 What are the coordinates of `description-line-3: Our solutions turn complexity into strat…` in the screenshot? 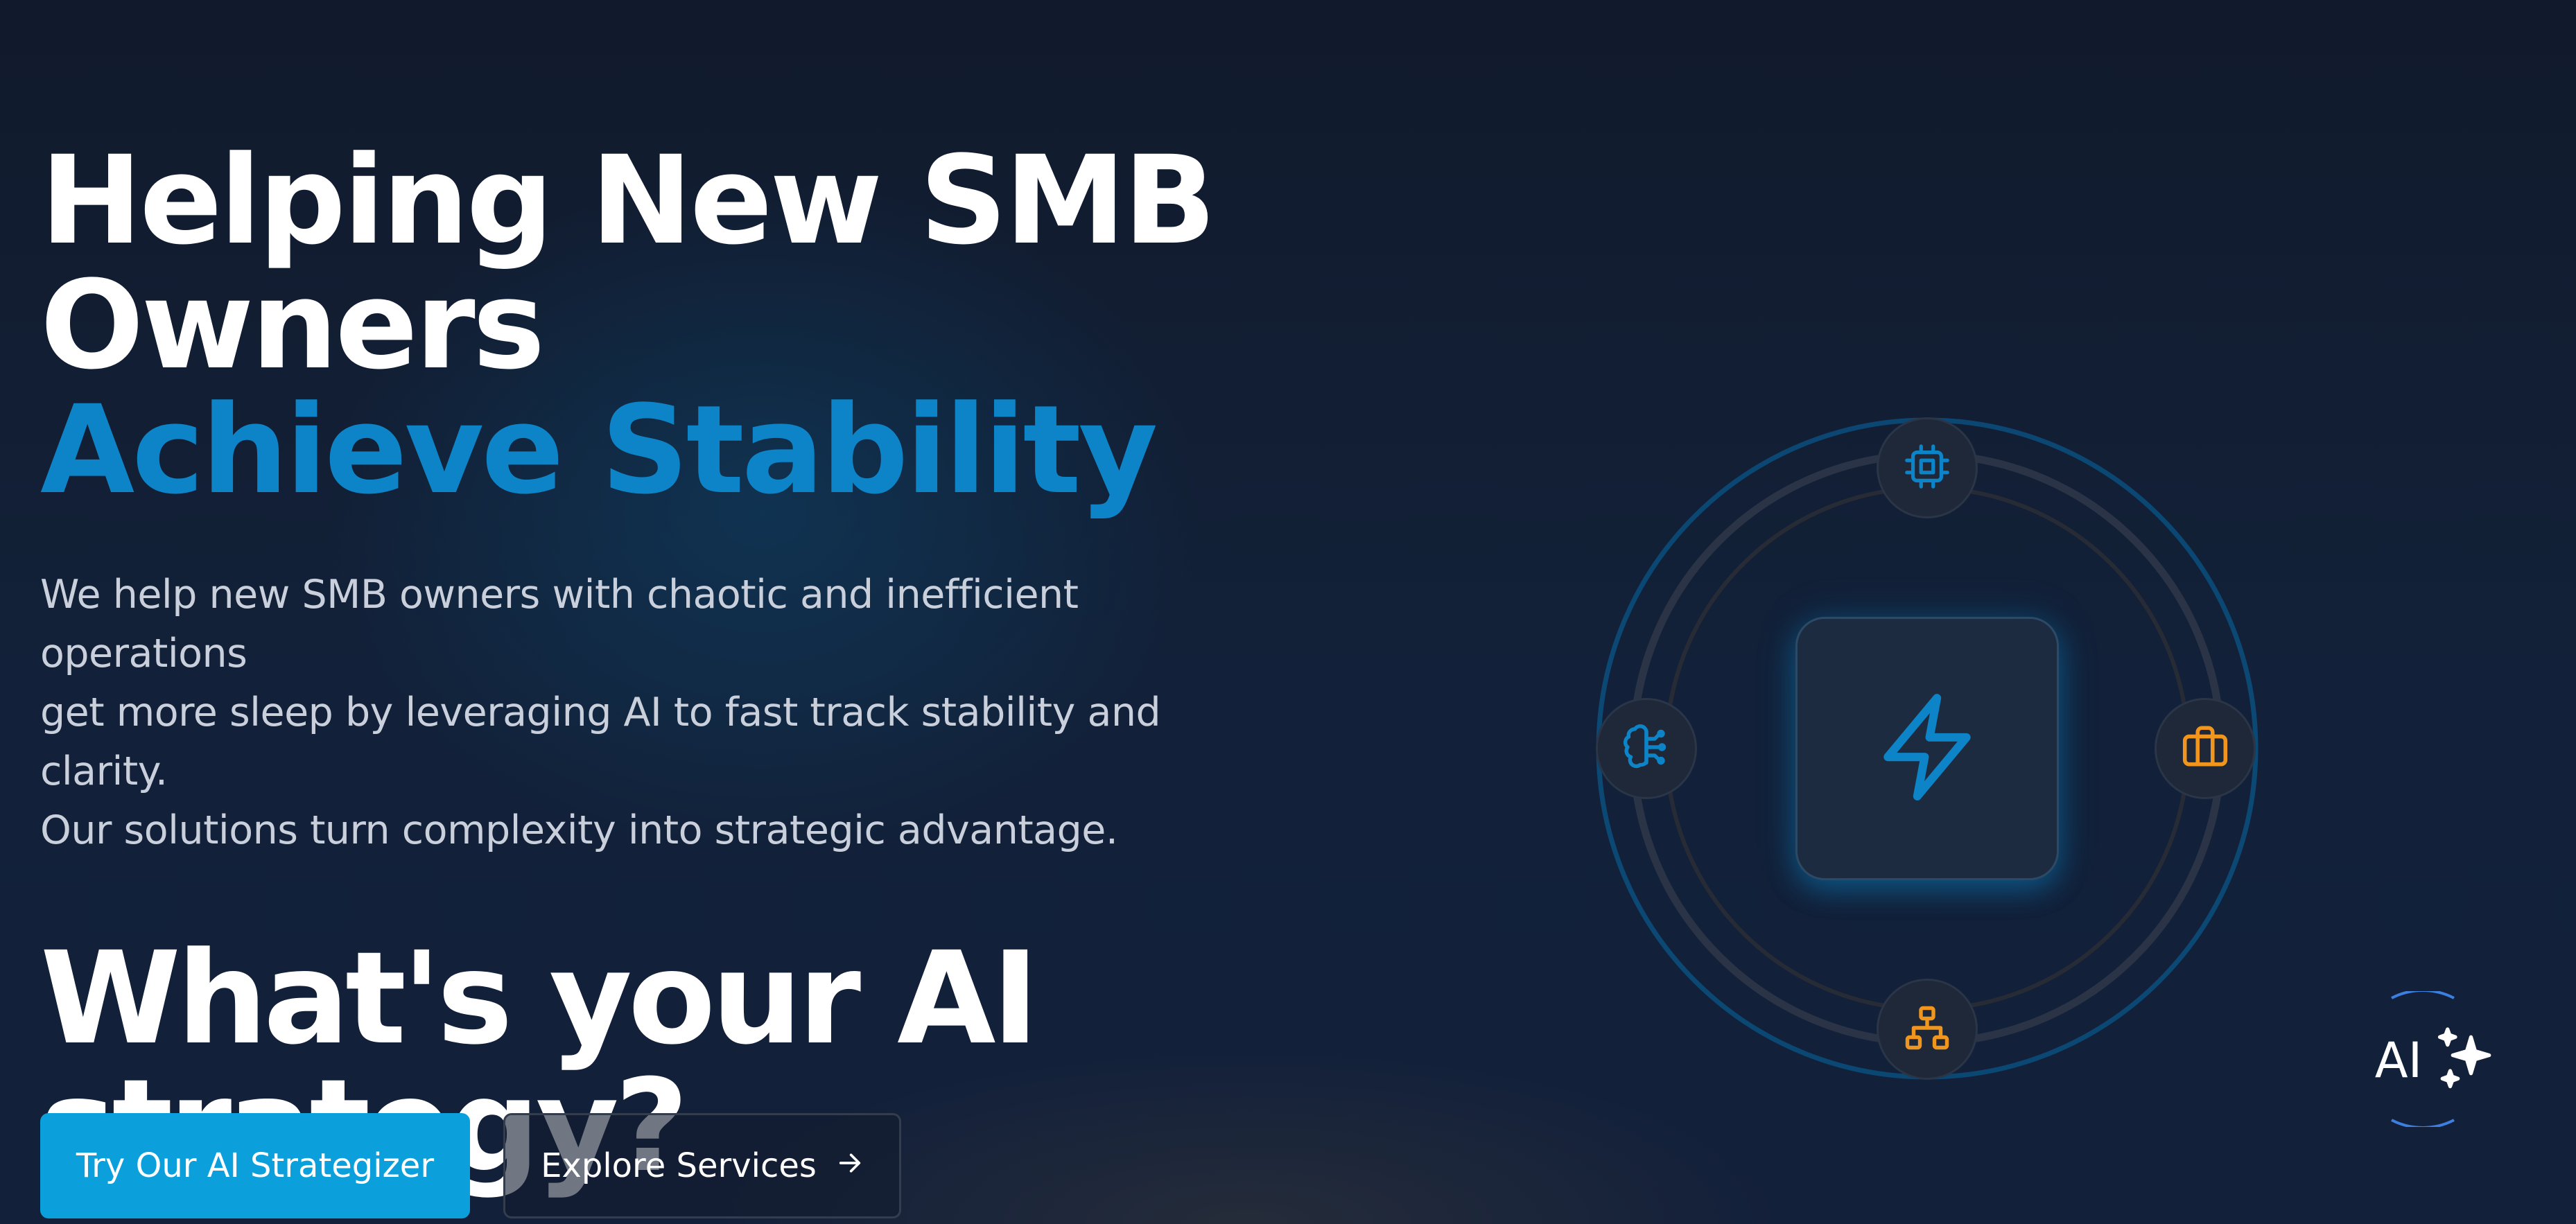 It's located at (579, 830).